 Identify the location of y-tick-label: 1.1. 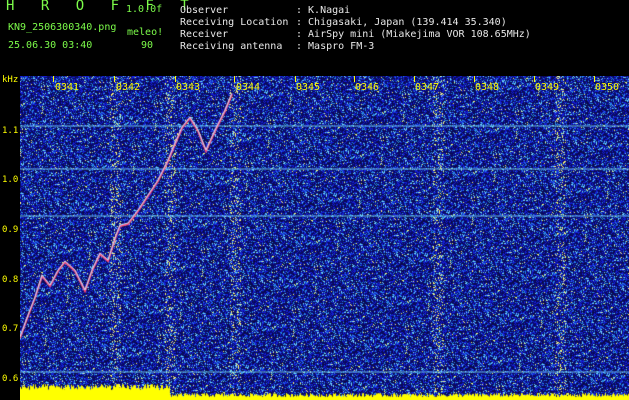
(10, 131).